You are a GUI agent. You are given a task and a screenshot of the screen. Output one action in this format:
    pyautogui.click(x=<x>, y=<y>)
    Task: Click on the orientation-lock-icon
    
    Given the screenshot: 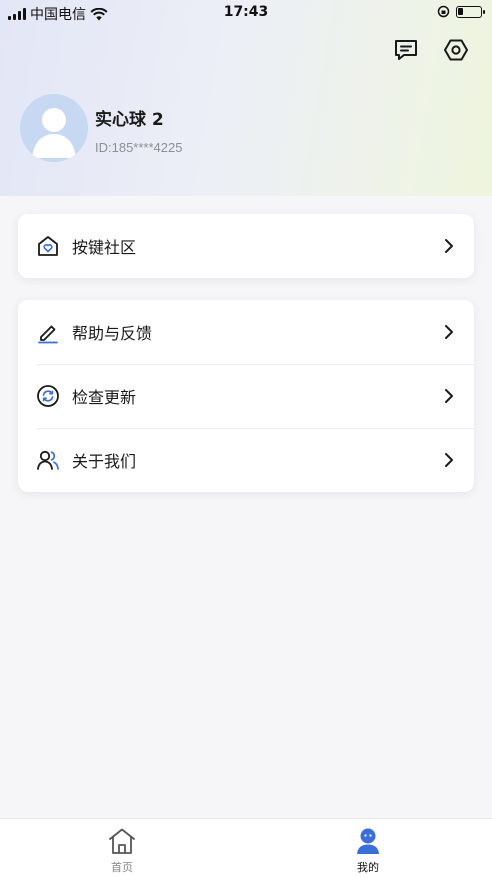 What is the action you would take?
    pyautogui.click(x=443, y=11)
    